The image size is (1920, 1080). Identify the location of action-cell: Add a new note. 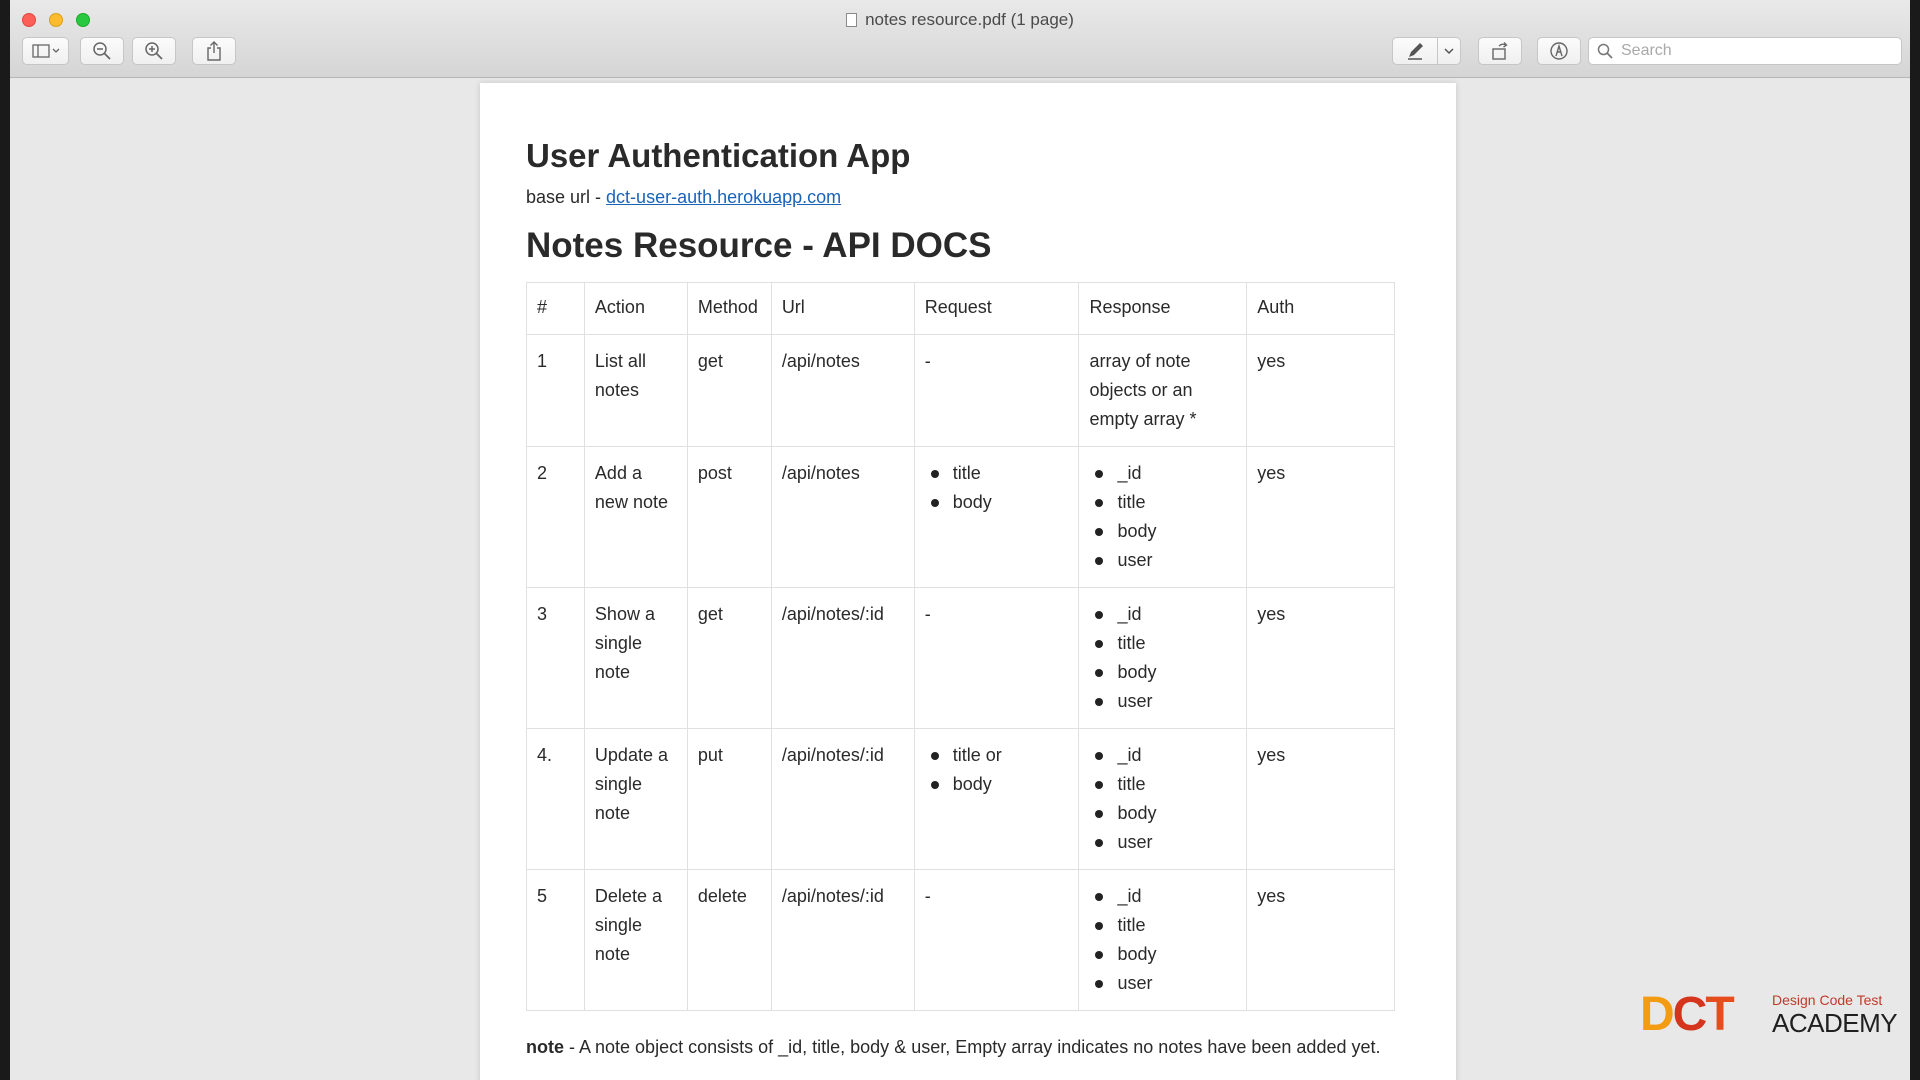
(635, 517).